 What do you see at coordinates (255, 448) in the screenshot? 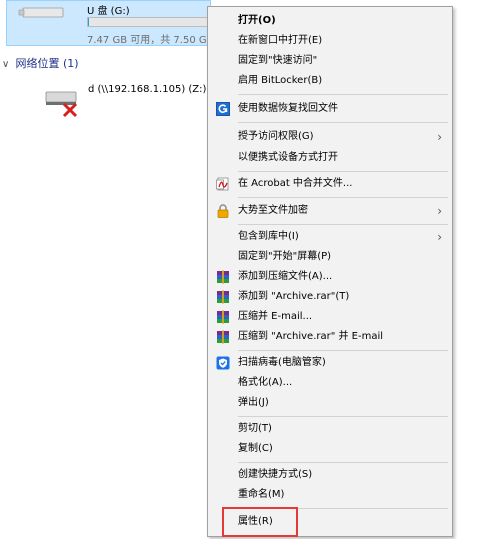
I see `menu-item-label: 复制(C)` at bounding box center [255, 448].